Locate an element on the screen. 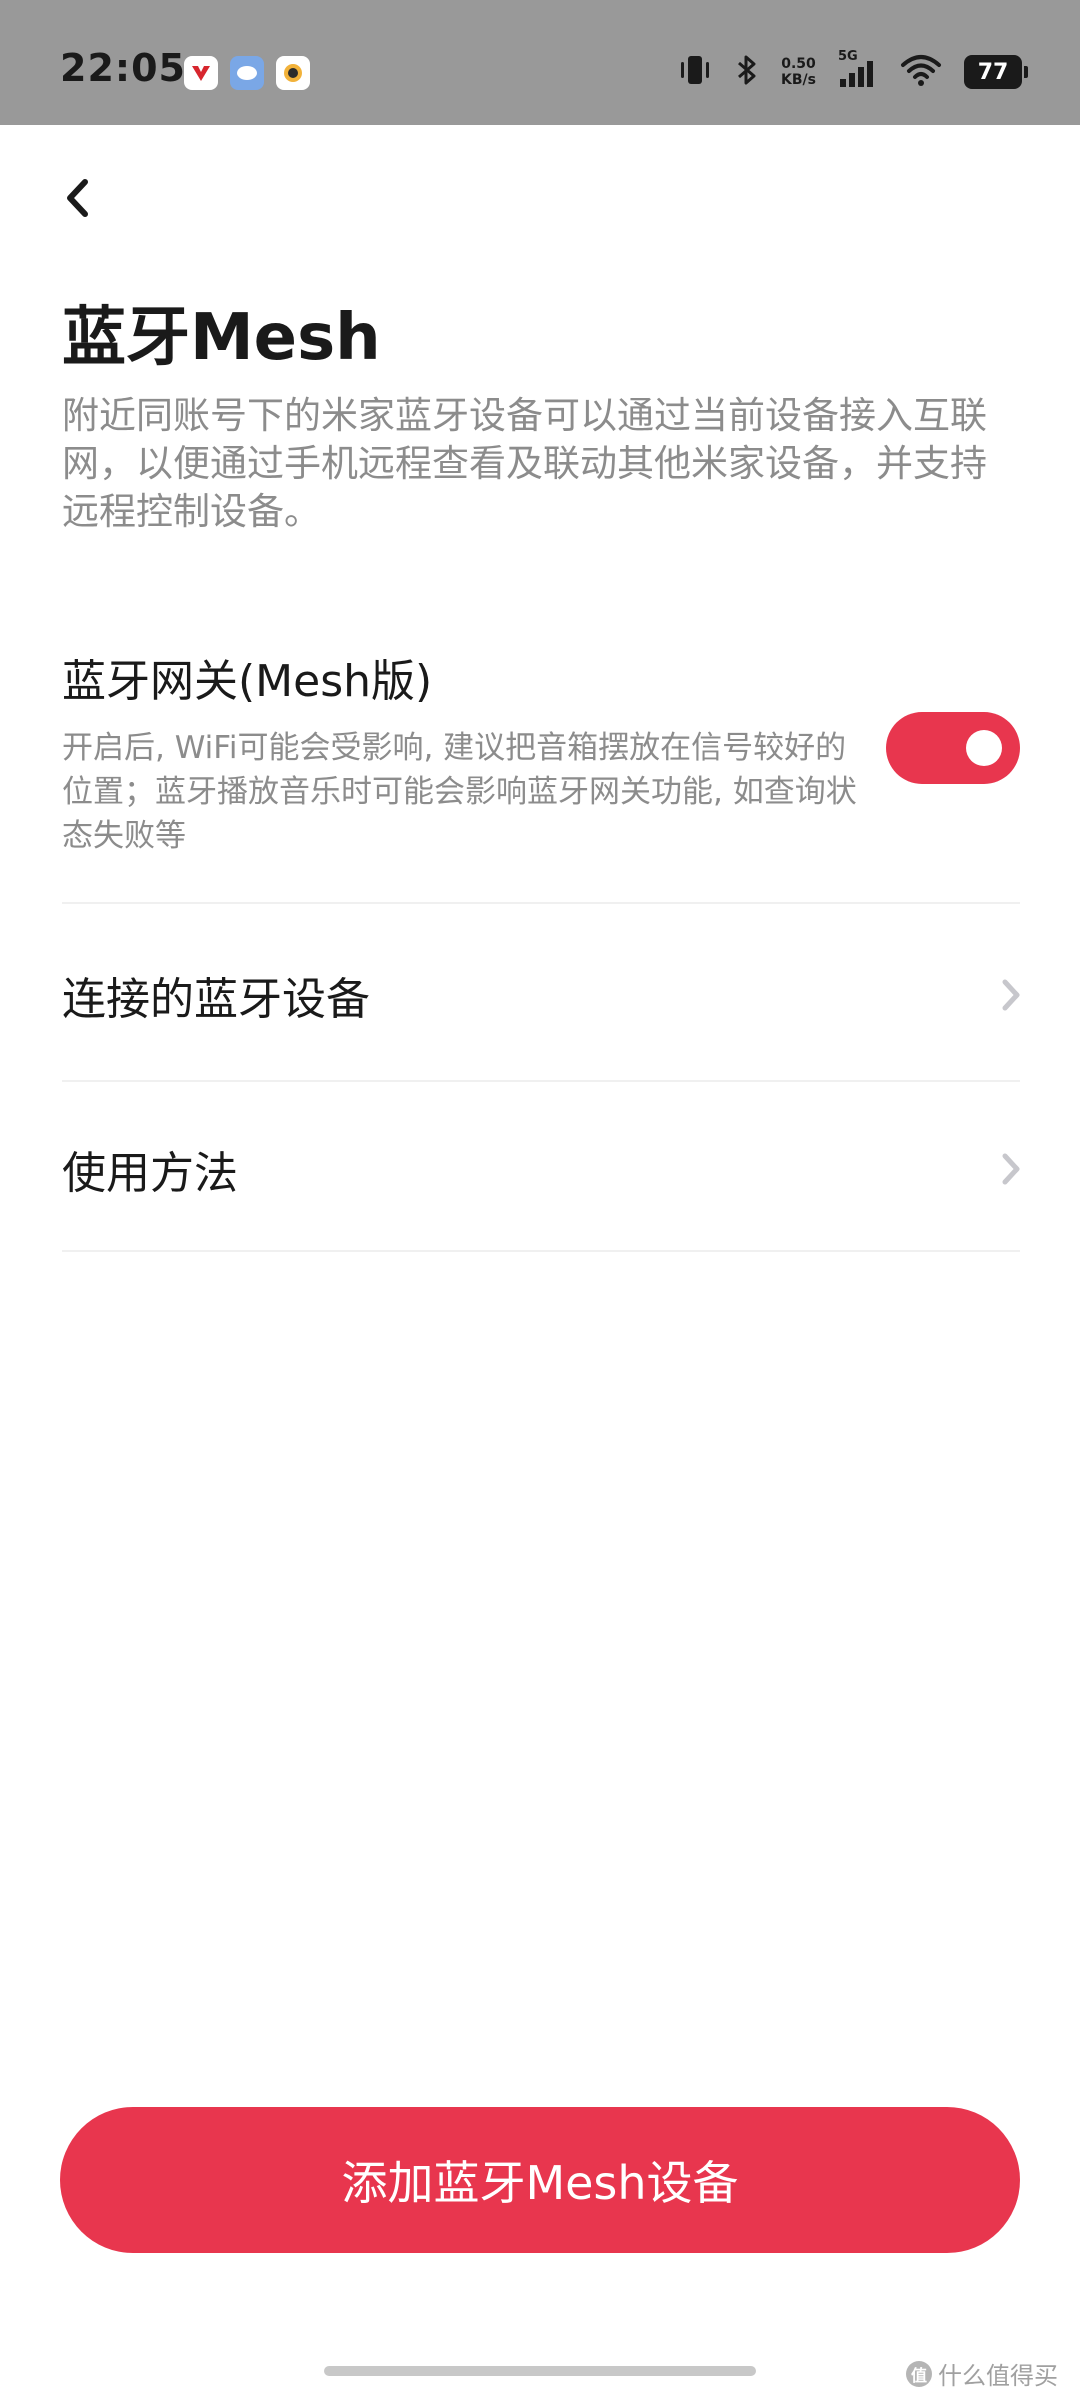 The image size is (1080, 2400). list-item-connected-devices: 连接的蓝牙设备 is located at coordinates (540, 995).